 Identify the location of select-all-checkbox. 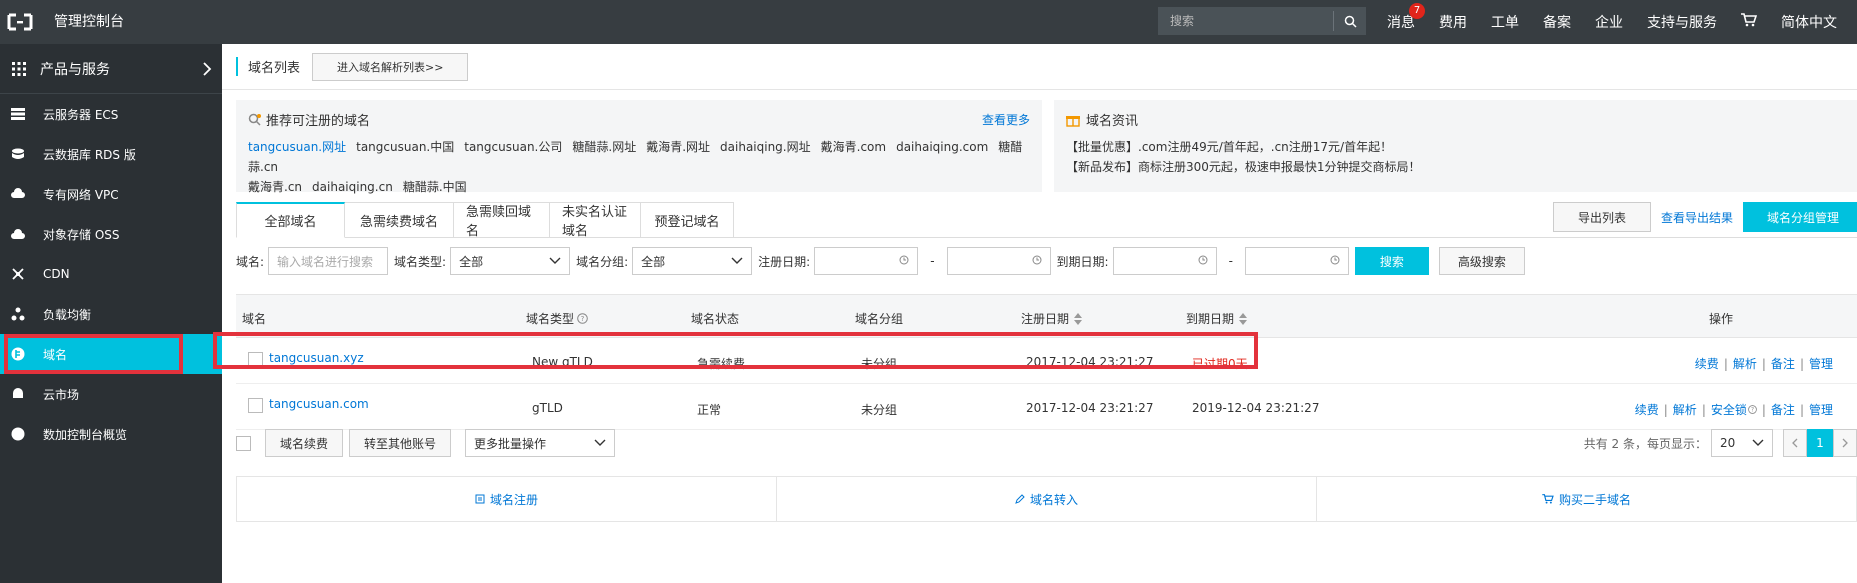
(243, 443).